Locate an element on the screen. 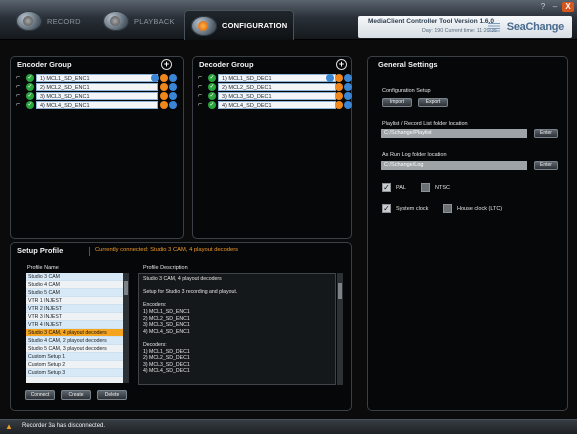 This screenshot has width=577, height=434. device-label: 1) MCL1_SD_DEC1 is located at coordinates (277, 78).